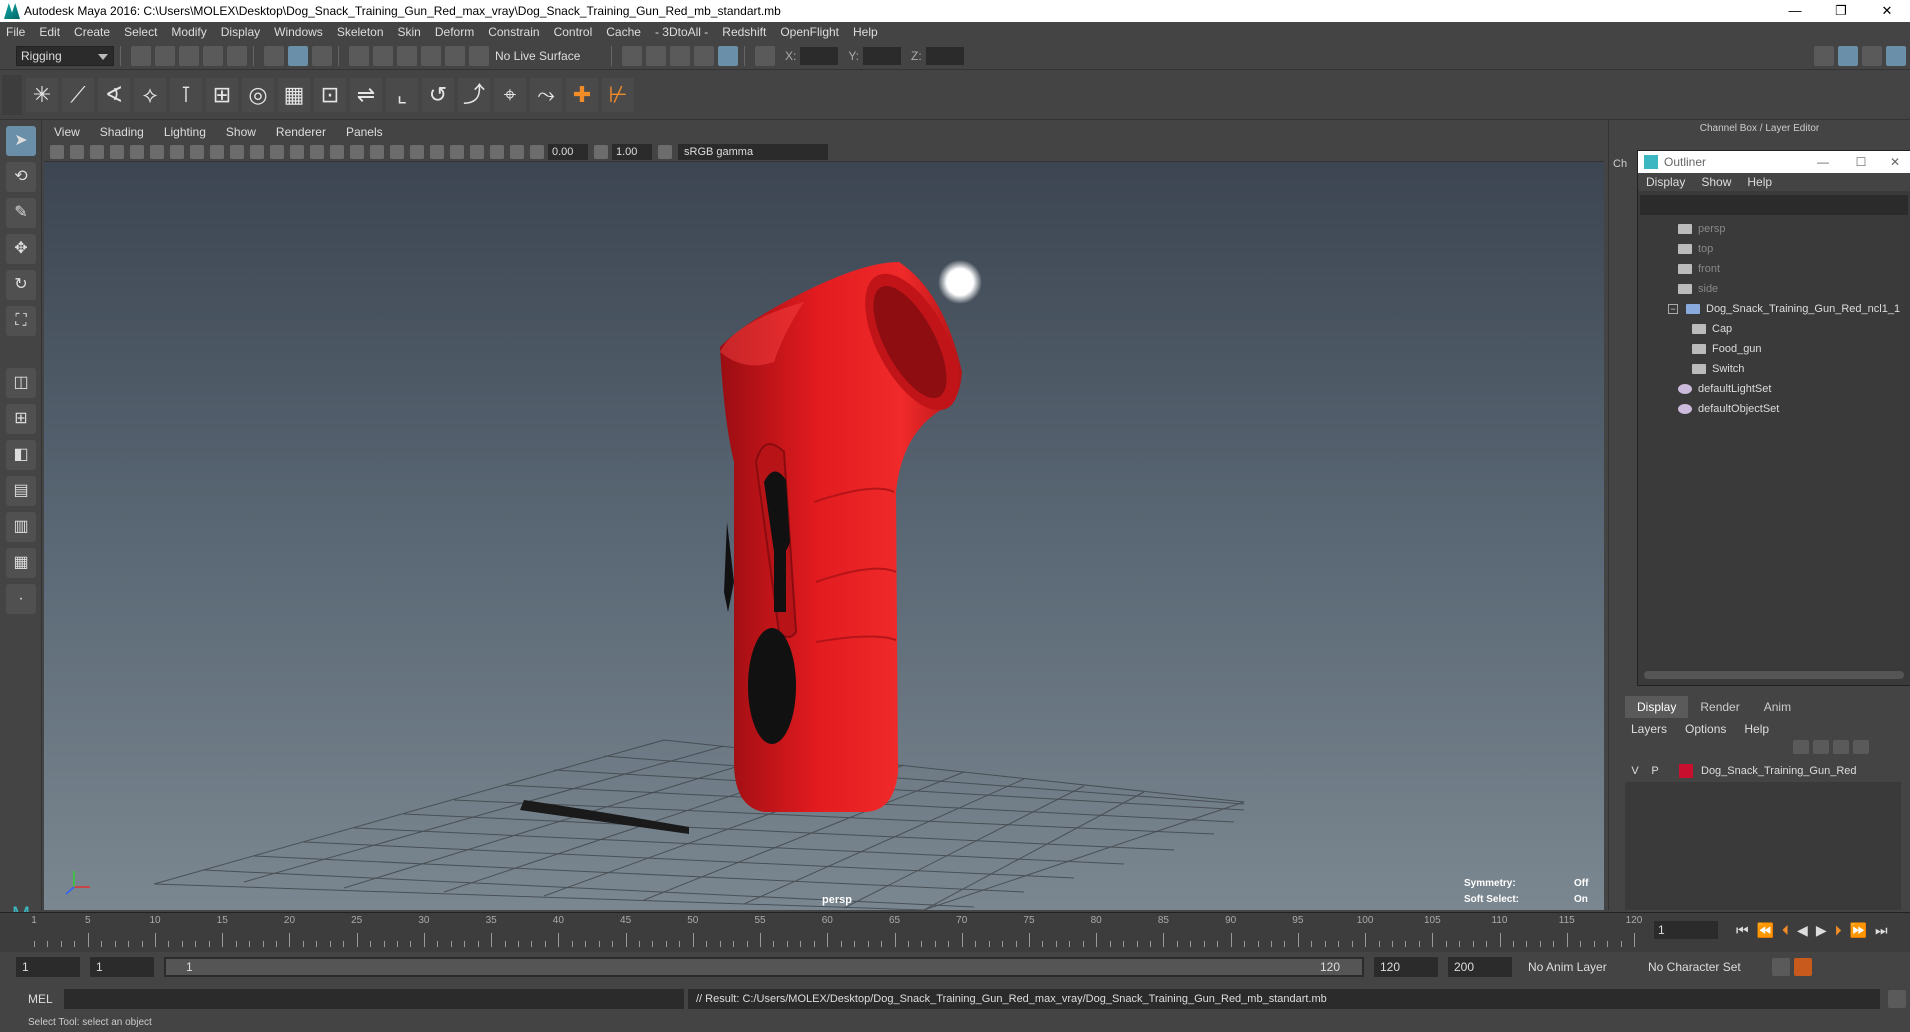 The image size is (1910, 1032). Describe the element at coordinates (656, 55) in the screenshot. I see `ipr-render-icon` at that location.